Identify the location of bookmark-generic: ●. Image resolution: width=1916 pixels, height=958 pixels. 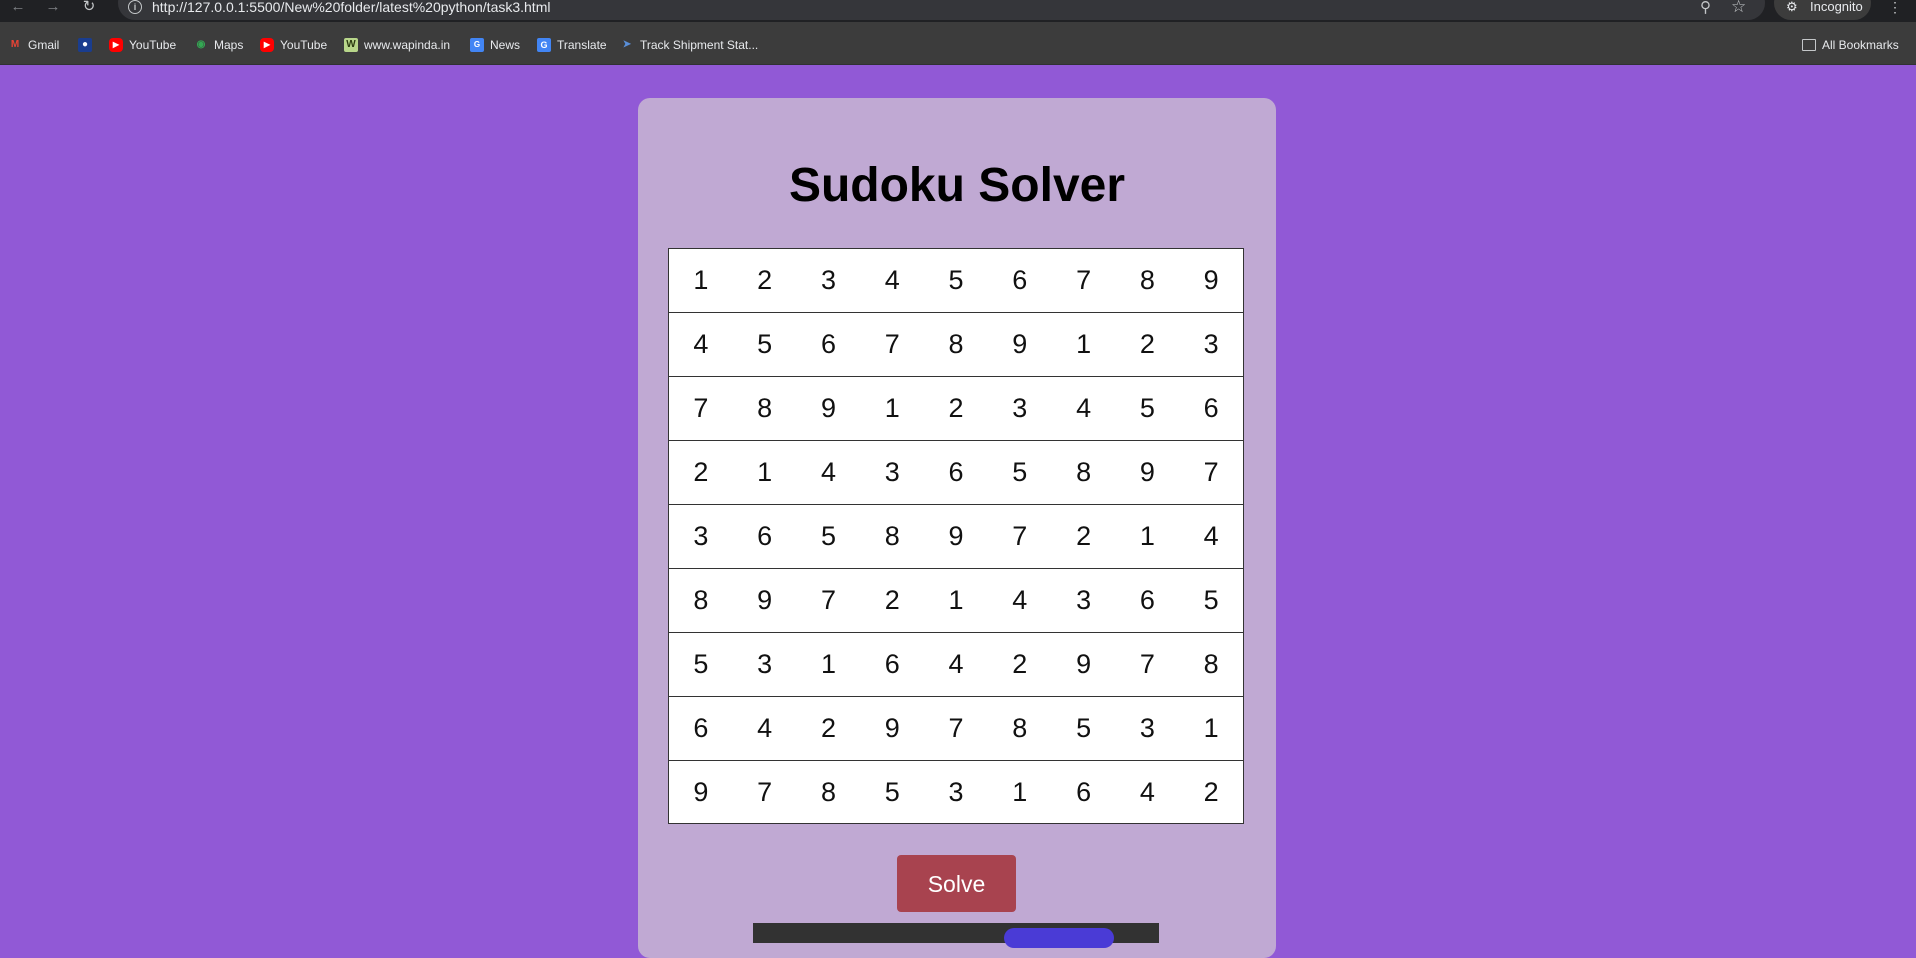
(88, 44).